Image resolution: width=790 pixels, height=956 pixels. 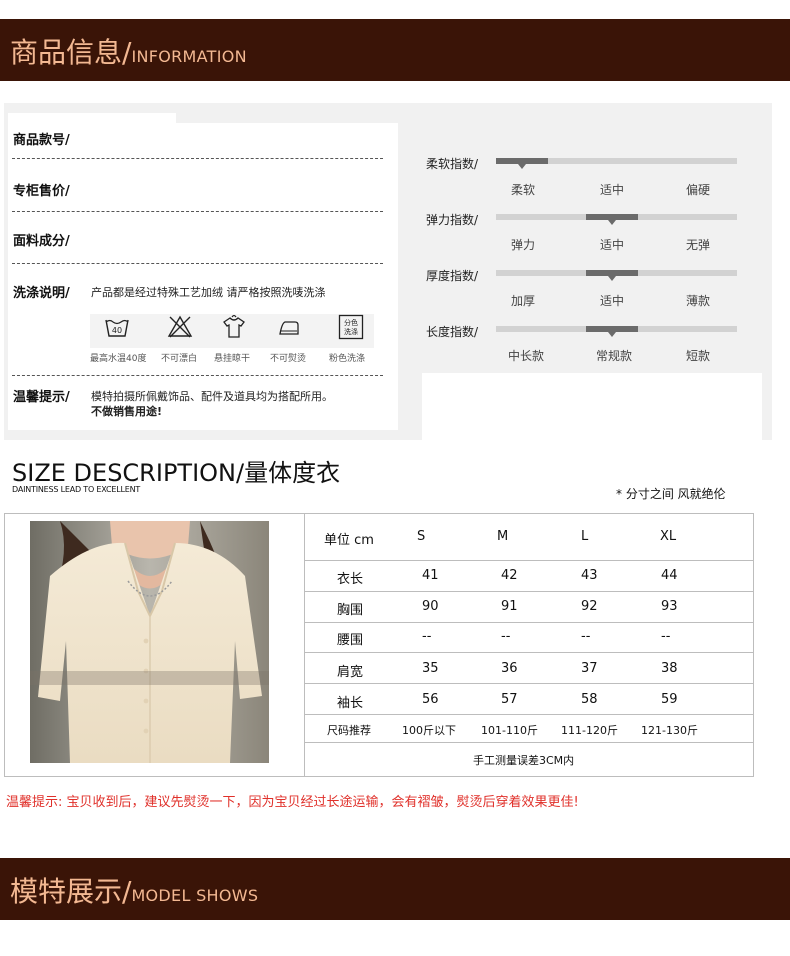 I want to click on size-cell: 44, so click(x=669, y=575).